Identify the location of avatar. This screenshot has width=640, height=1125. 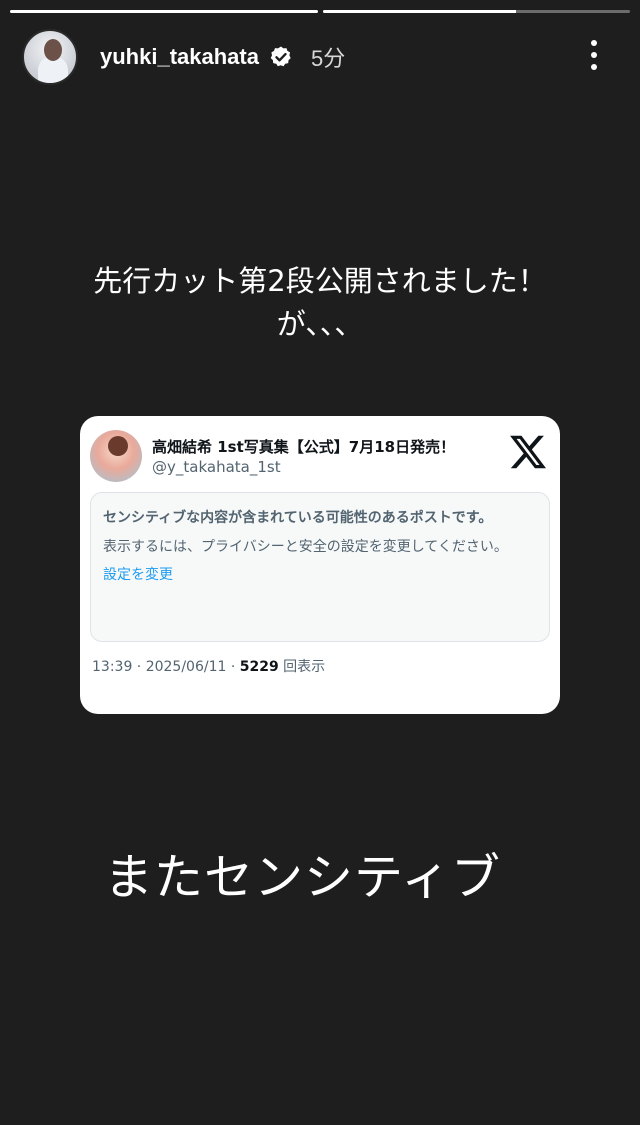
(50, 57).